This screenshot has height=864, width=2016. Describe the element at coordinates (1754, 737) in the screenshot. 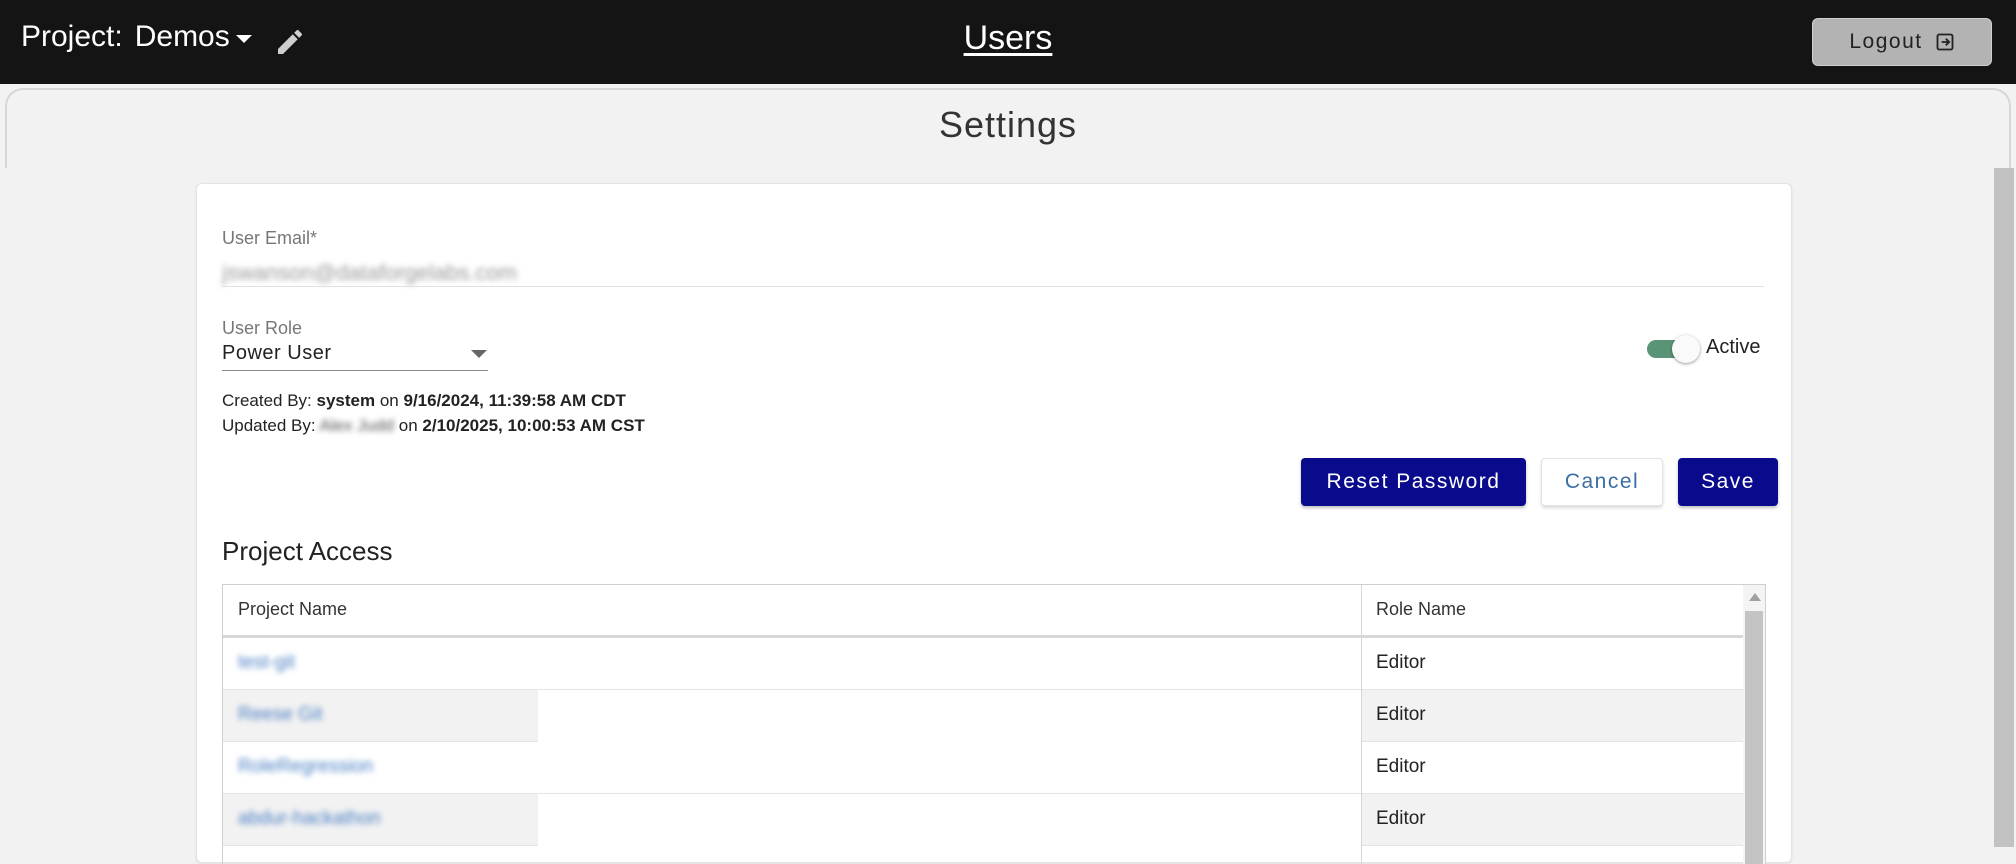

I see `scroll-thumb` at that location.